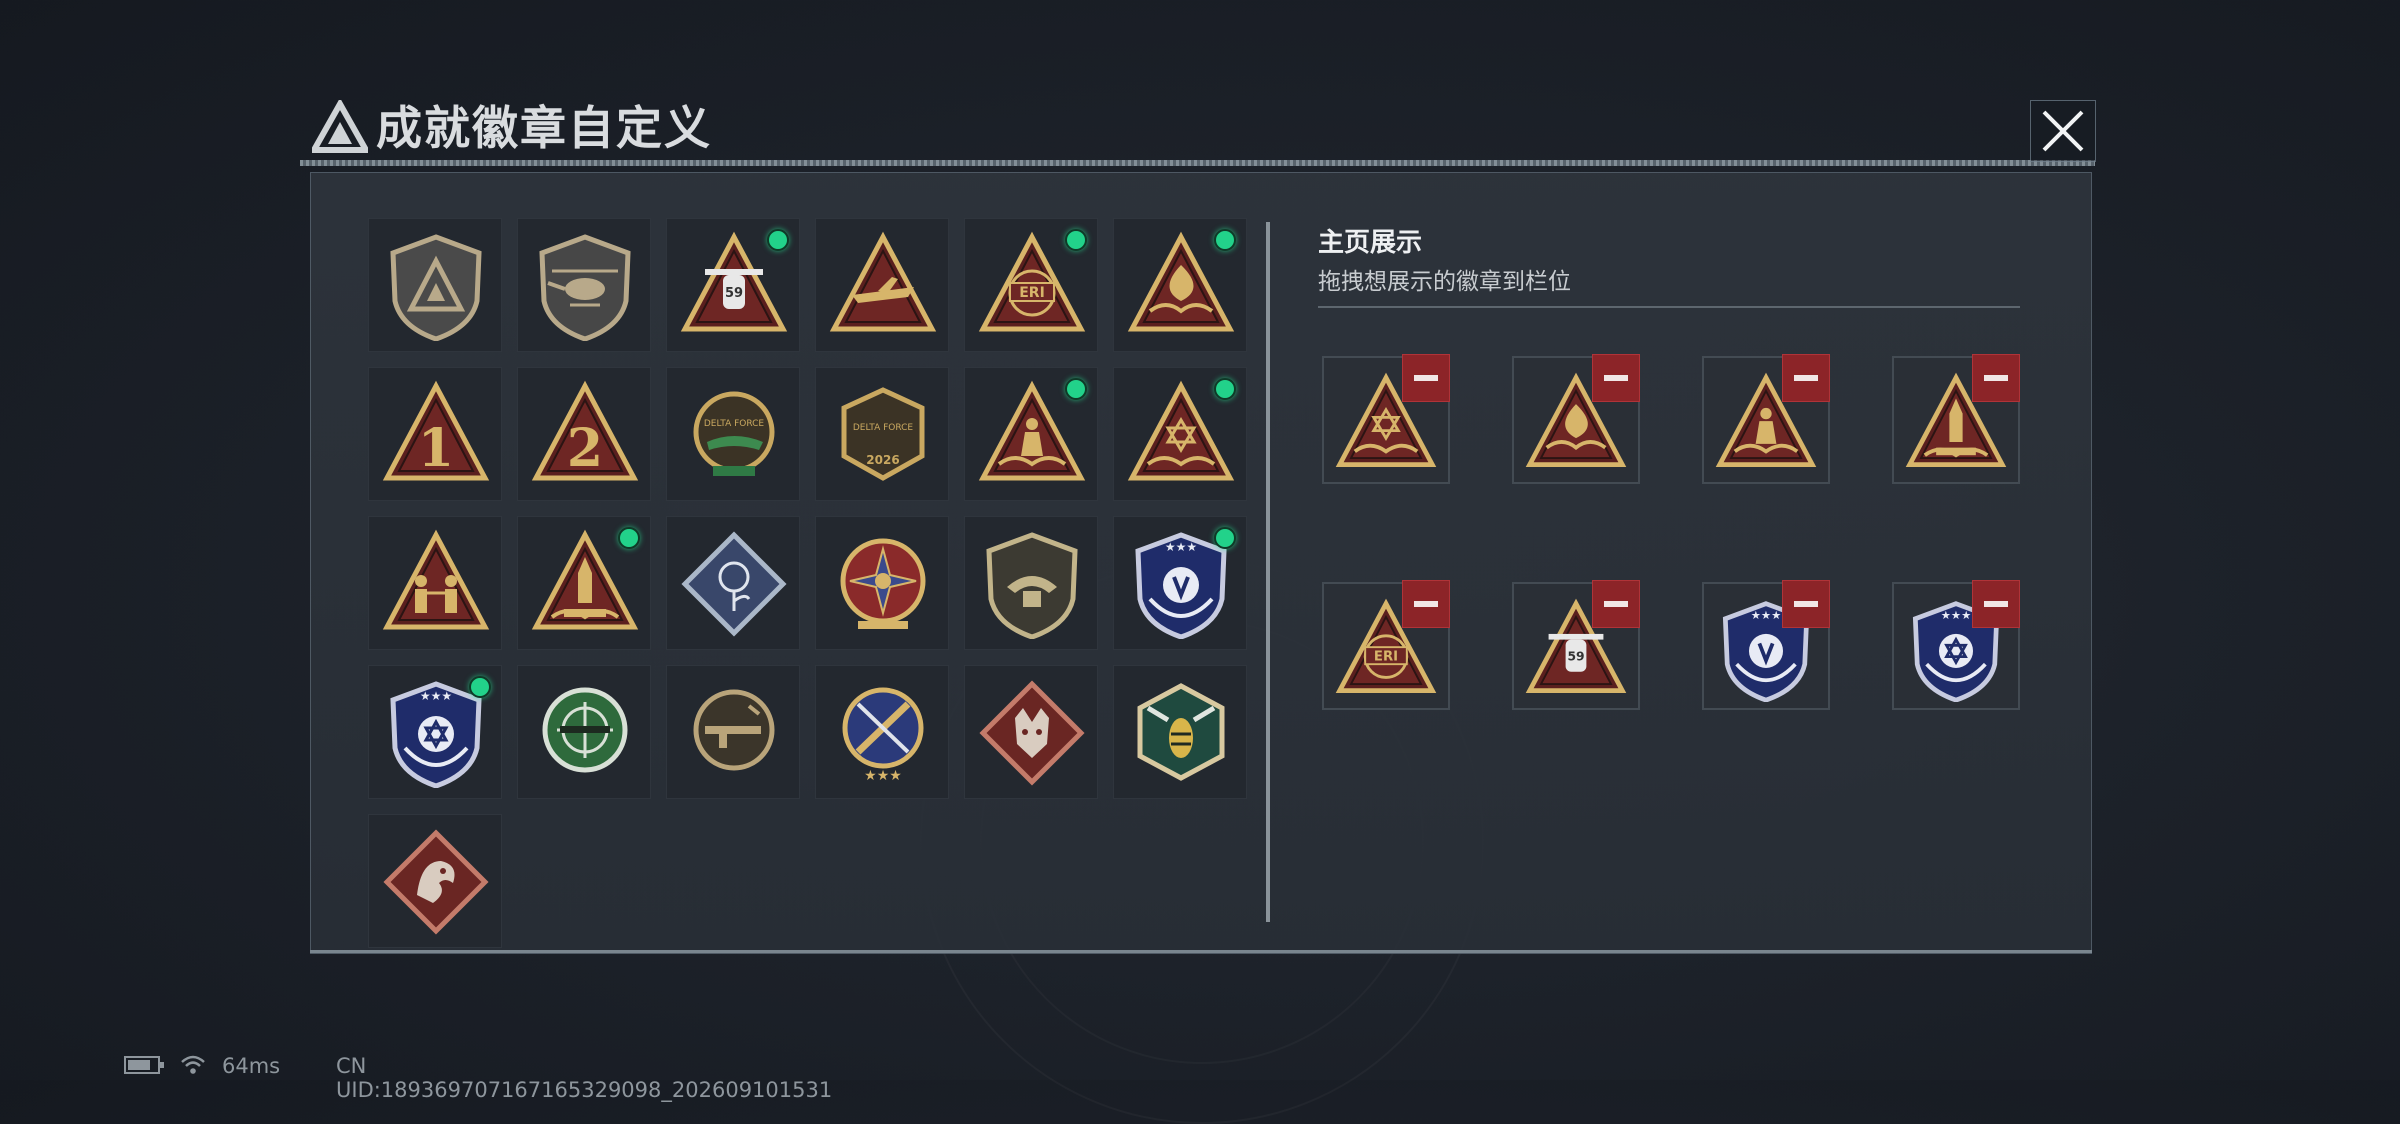  What do you see at coordinates (544, 128) in the screenshot?
I see `window-title: 成就徽章自定义` at bounding box center [544, 128].